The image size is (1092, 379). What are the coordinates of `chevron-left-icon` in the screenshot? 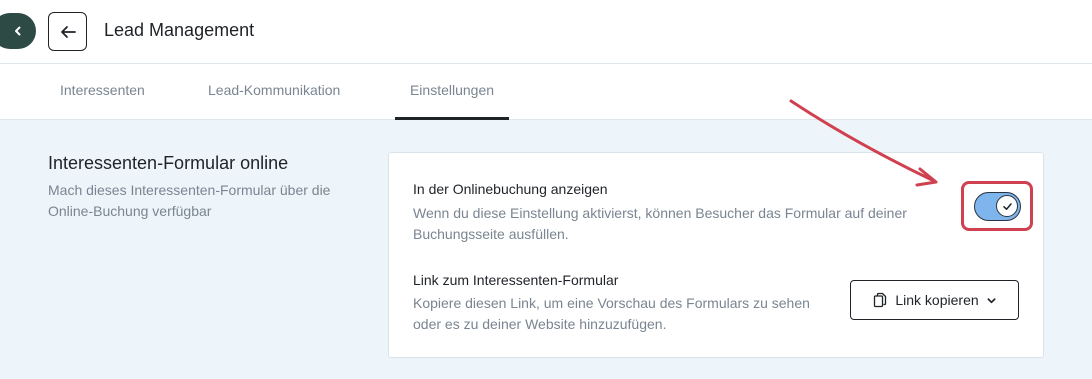 It's located at (18, 31).